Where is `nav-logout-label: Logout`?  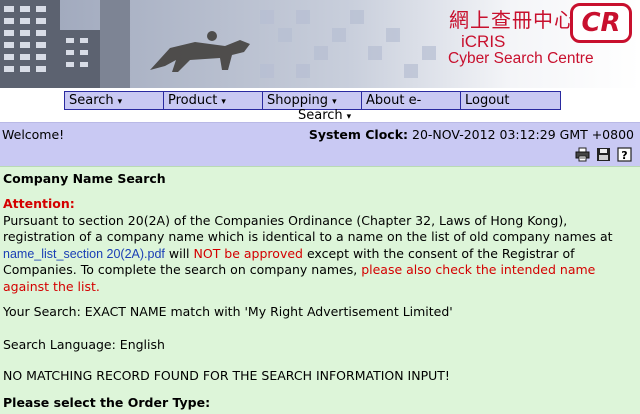
nav-logout-label: Logout is located at coordinates (487, 100).